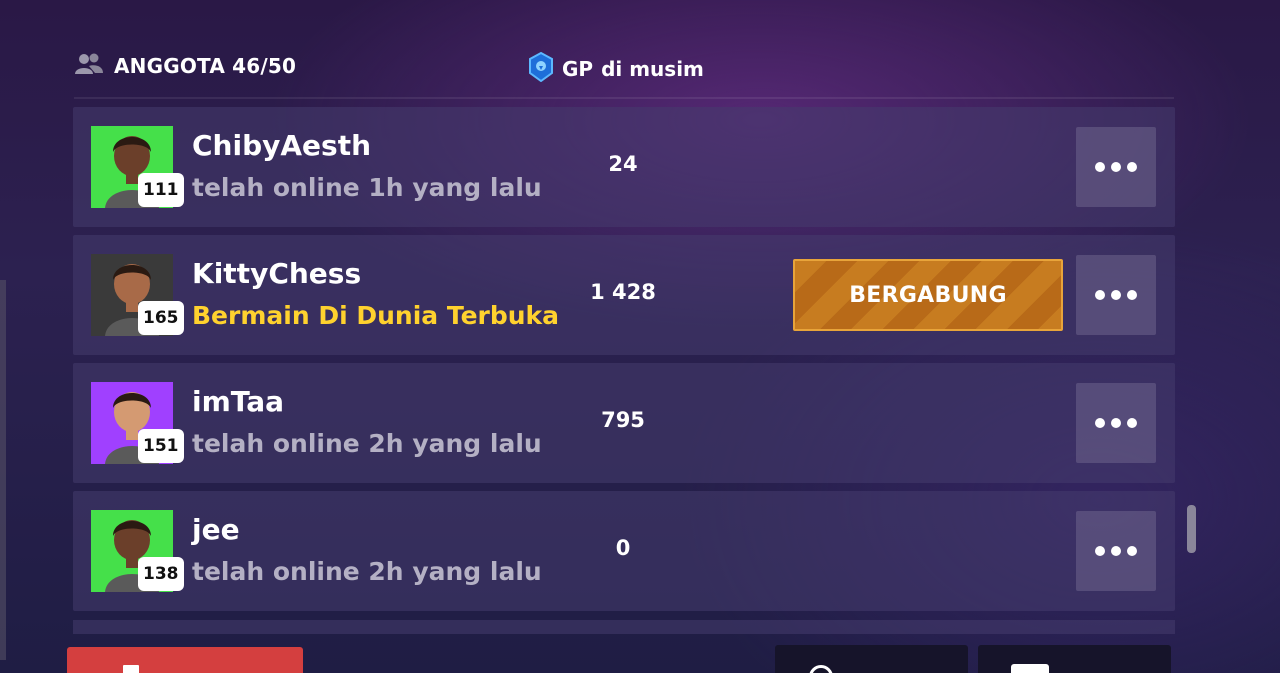  Describe the element at coordinates (161, 190) in the screenshot. I see `level-badge: 111` at that location.